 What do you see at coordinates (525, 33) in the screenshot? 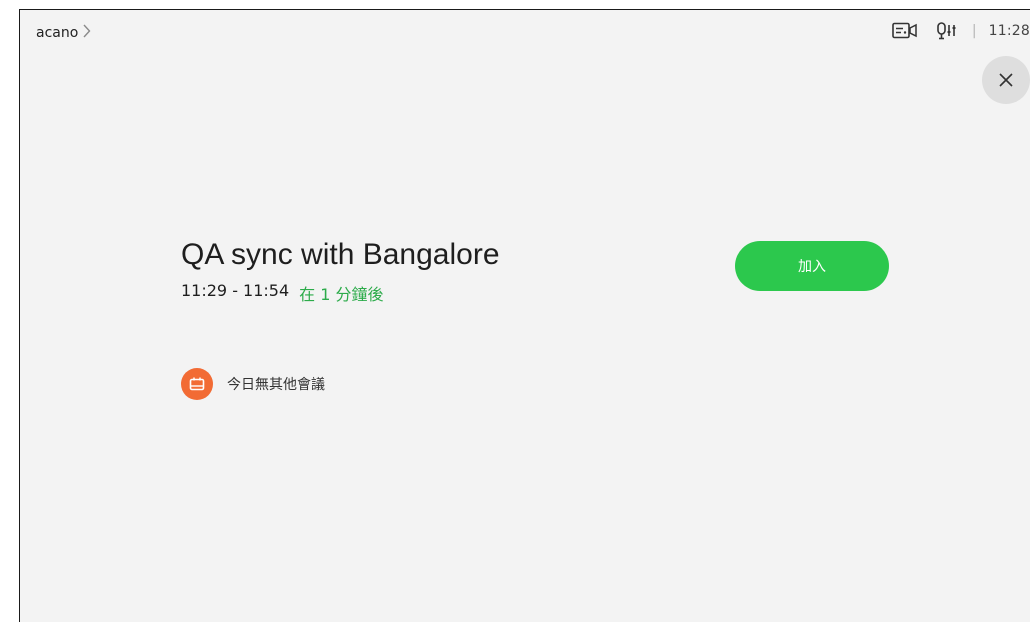
I see `top-bar: acano | 11:28` at bounding box center [525, 33].